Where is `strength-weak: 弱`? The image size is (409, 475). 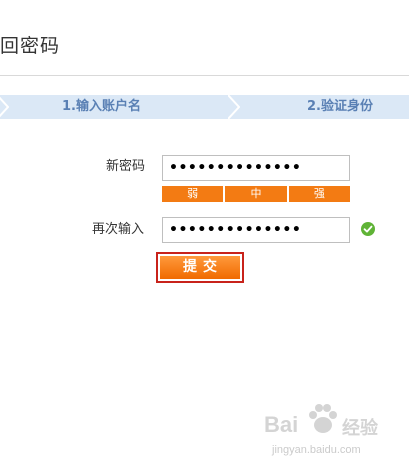 strength-weak: 弱 is located at coordinates (193, 194).